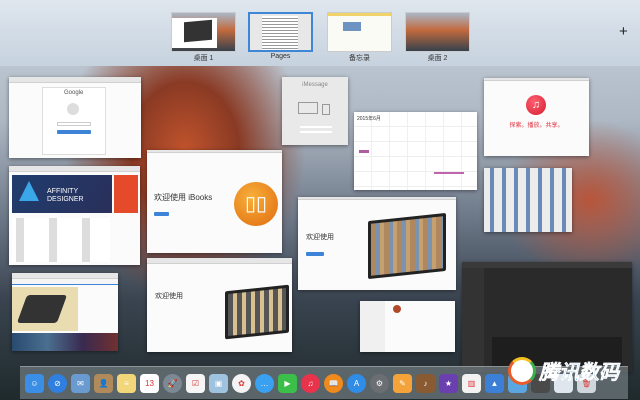 The height and width of the screenshot is (400, 640). What do you see at coordinates (214, 201) in the screenshot?
I see `window-ibooks: 欢迎使用 iBooks ▯▯` at bounding box center [214, 201].